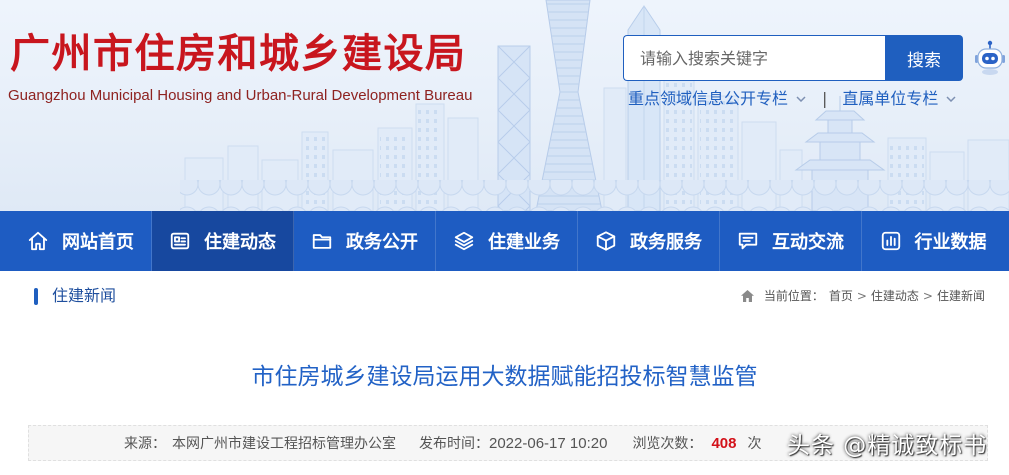 The image size is (1009, 475). What do you see at coordinates (524, 242) in the screenshot?
I see `nav-item-label: 住建业务` at bounding box center [524, 242].